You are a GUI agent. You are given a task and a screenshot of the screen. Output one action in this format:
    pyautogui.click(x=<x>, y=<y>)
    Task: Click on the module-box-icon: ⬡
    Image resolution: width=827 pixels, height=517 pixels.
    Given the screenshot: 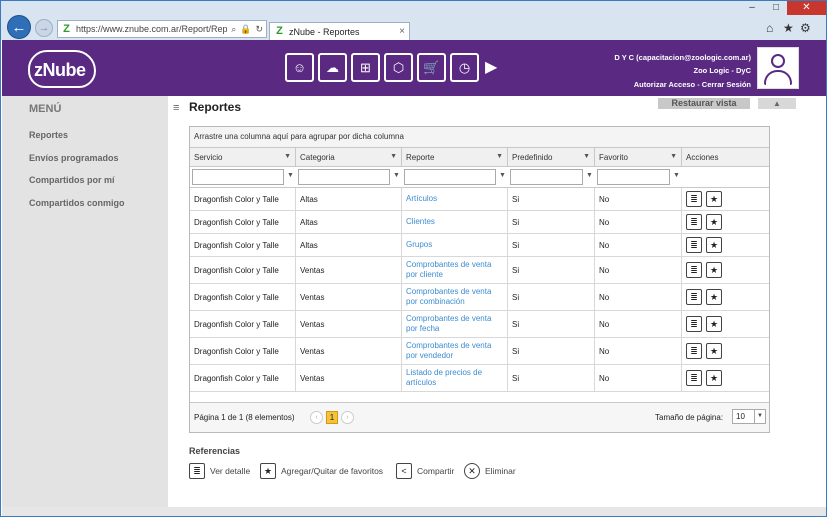 What is the action you would take?
    pyautogui.click(x=398, y=67)
    